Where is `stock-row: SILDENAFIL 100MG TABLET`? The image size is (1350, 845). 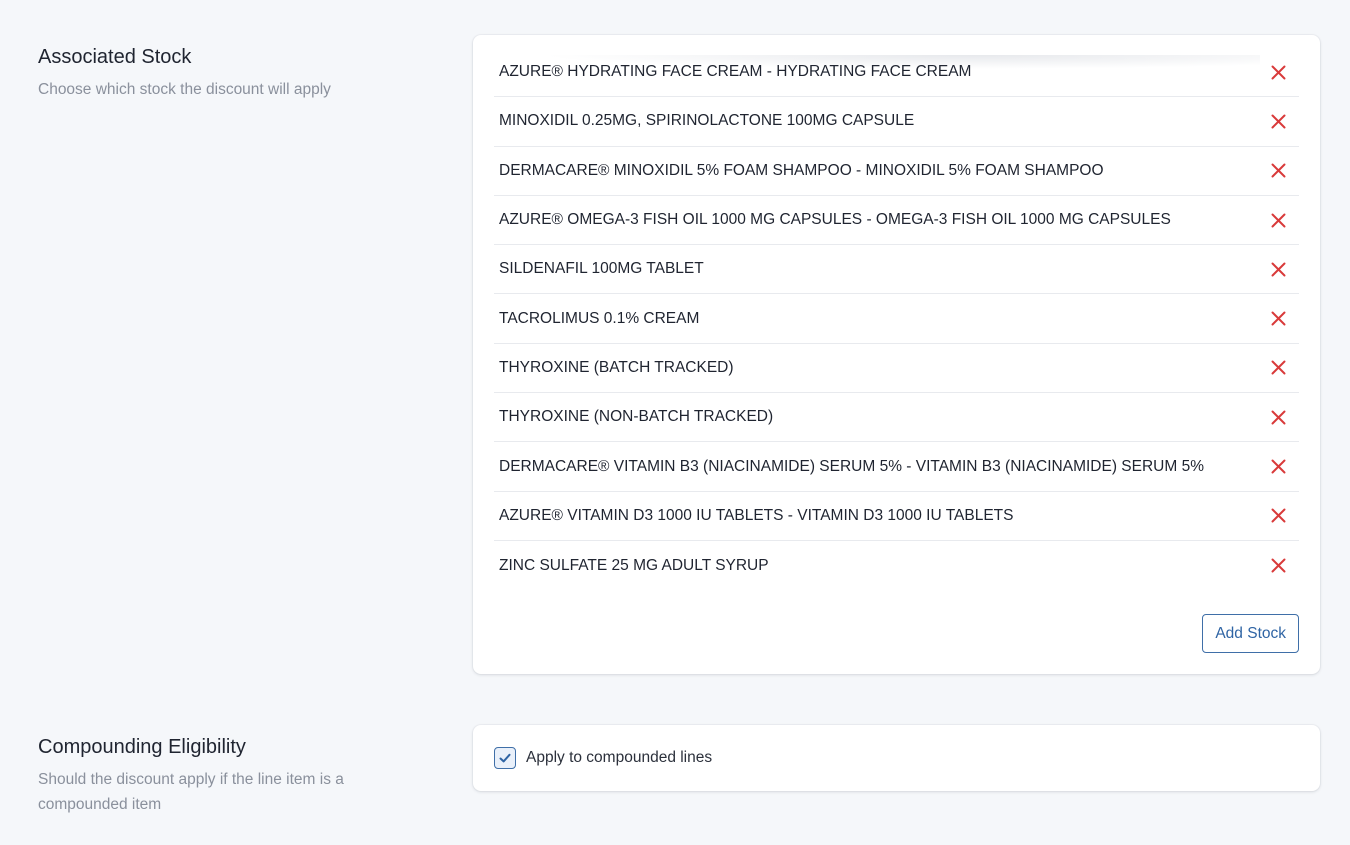
stock-row: SILDENAFIL 100MG TABLET is located at coordinates (896, 270).